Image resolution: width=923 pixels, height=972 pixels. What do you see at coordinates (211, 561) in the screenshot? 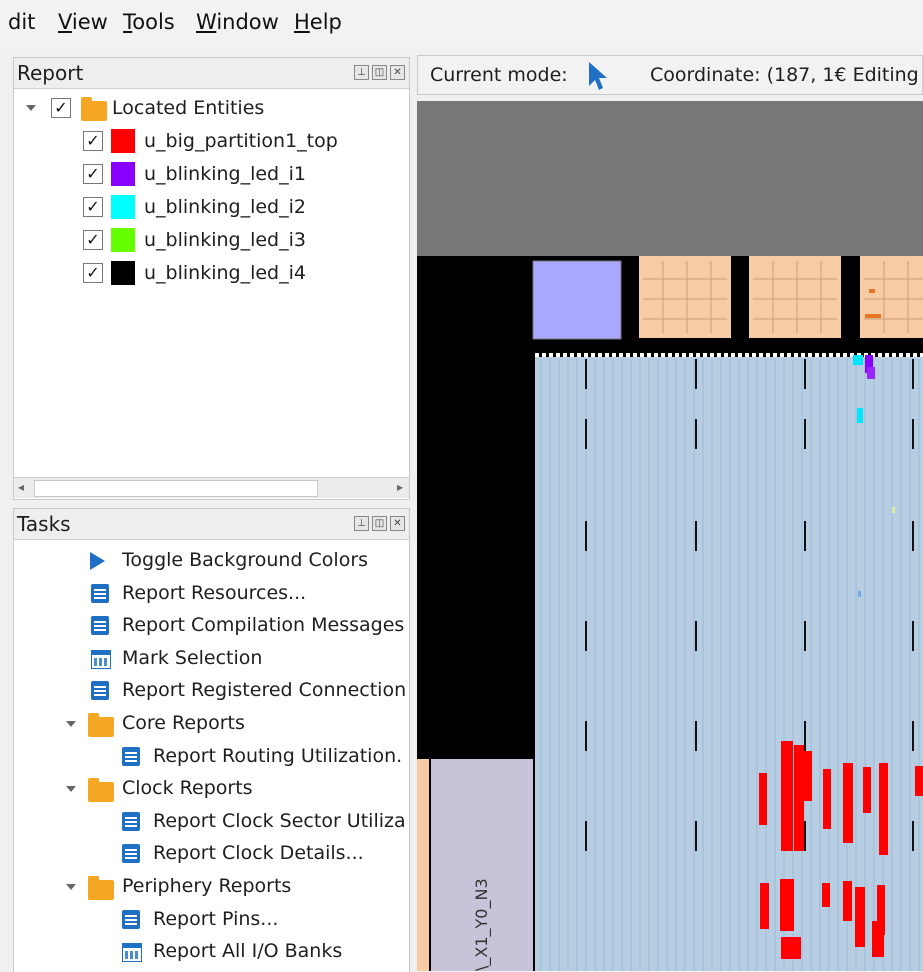
I see `task-item: Toggle Background Colors` at bounding box center [211, 561].